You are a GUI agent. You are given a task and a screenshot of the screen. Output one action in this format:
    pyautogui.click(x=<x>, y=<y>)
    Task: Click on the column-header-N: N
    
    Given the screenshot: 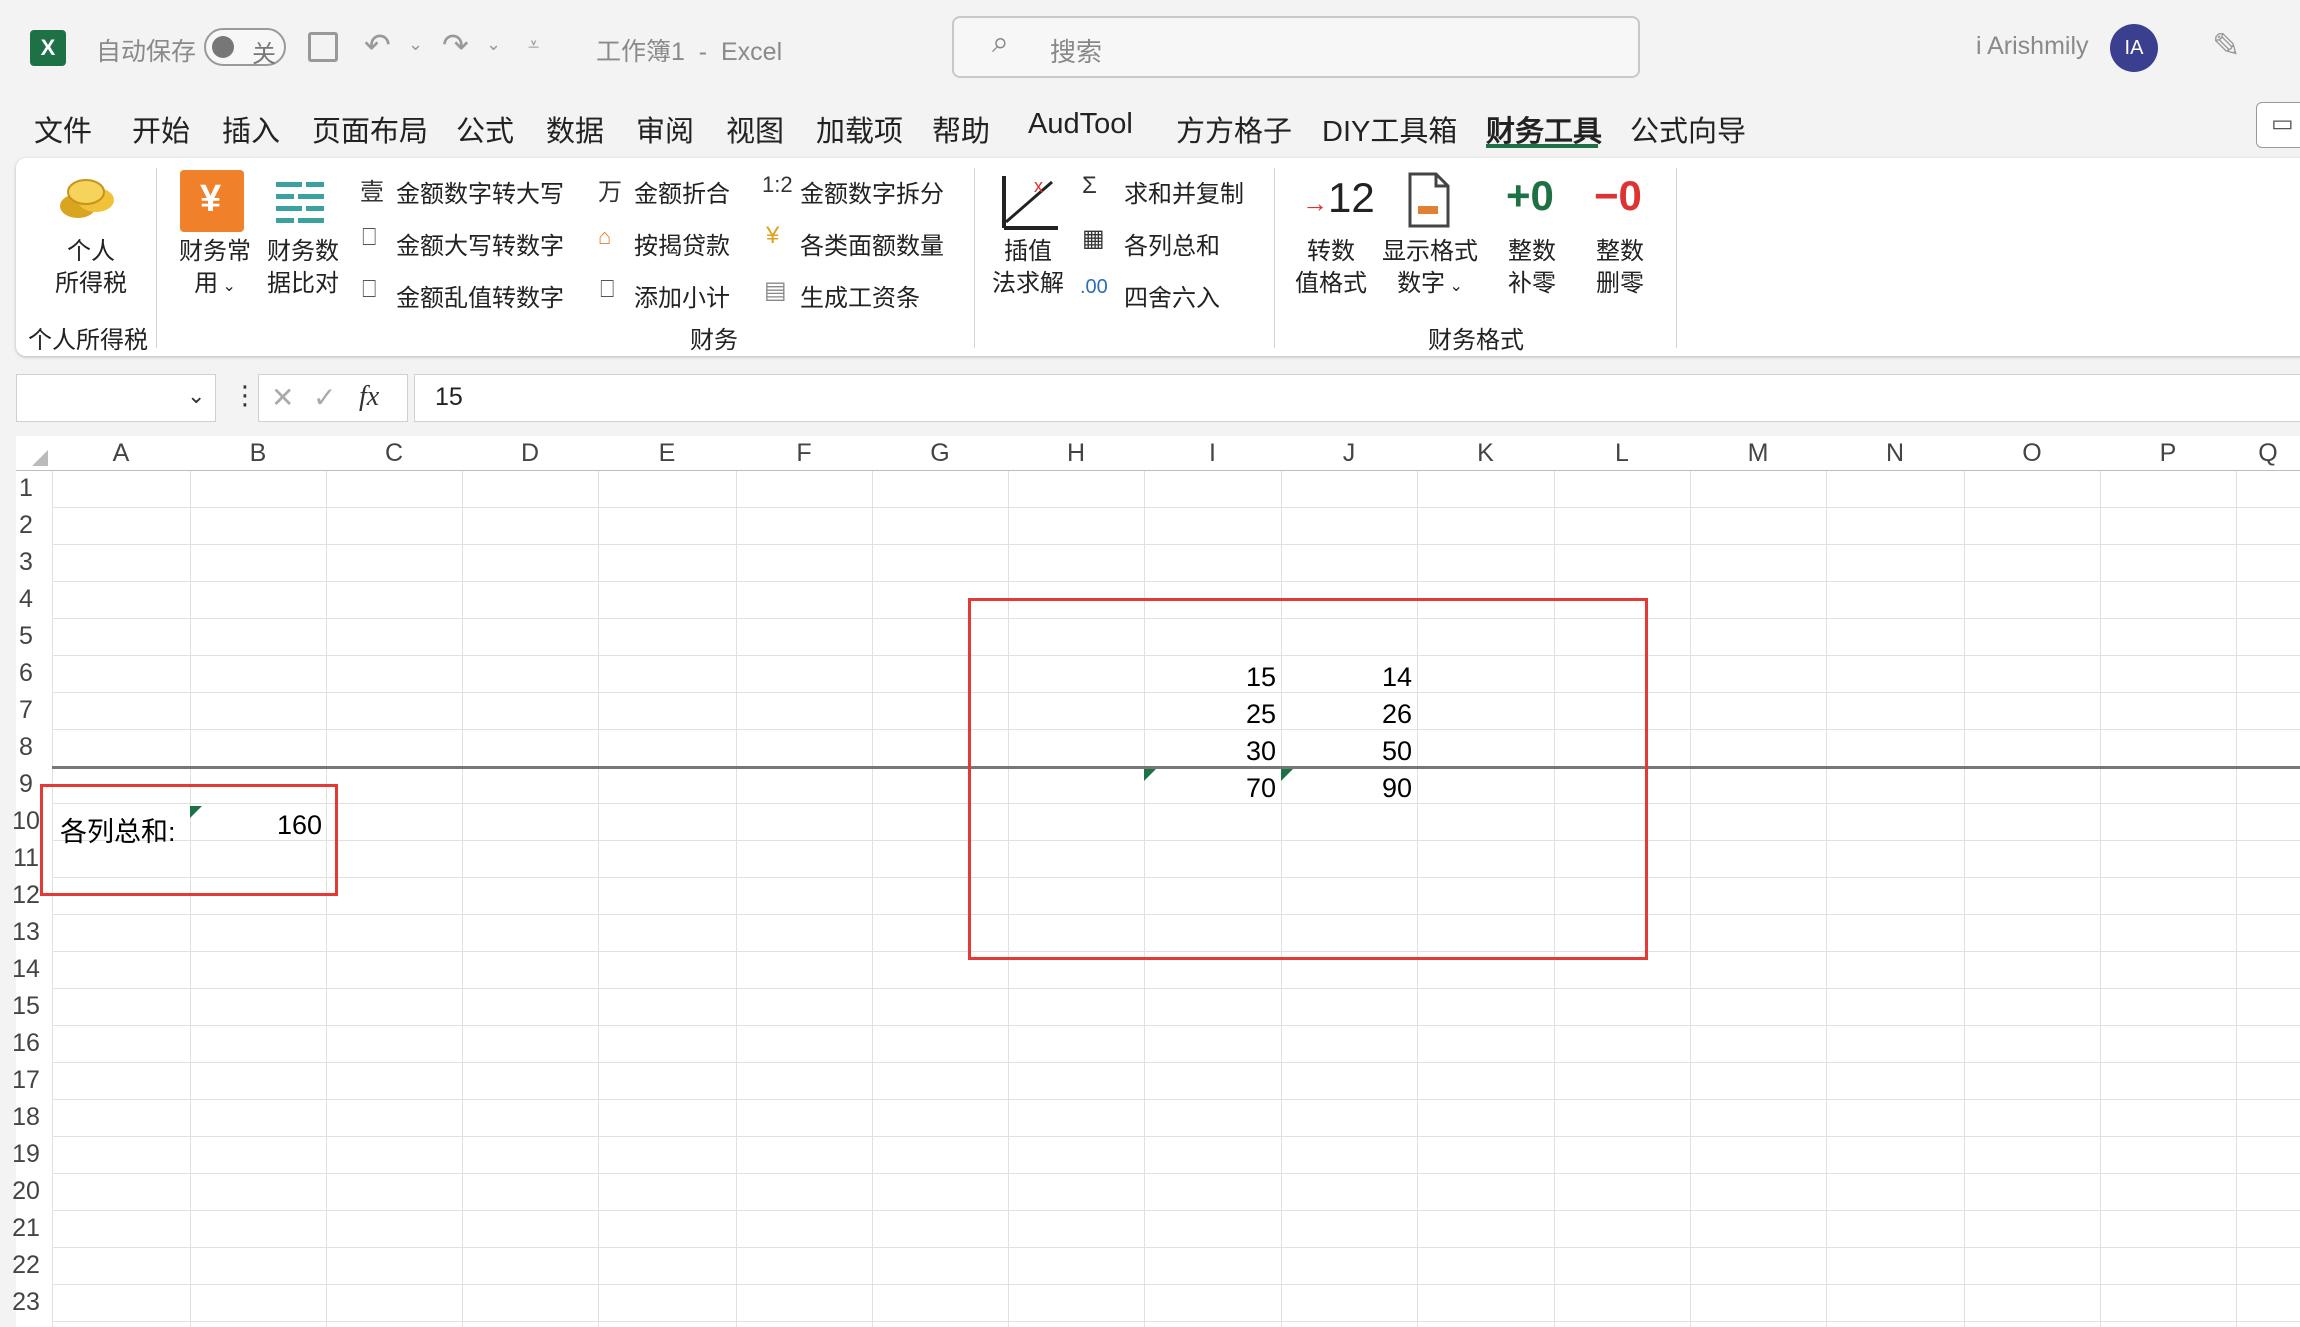 What is the action you would take?
    pyautogui.click(x=1895, y=453)
    